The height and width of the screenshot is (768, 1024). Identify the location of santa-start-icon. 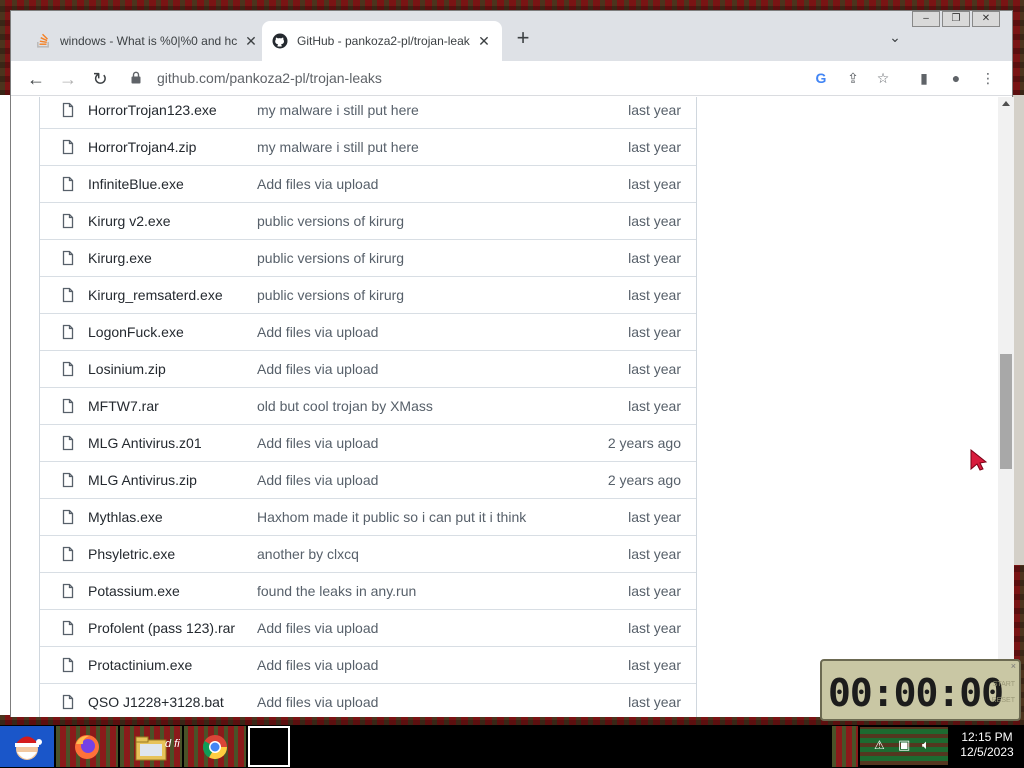
(28, 748).